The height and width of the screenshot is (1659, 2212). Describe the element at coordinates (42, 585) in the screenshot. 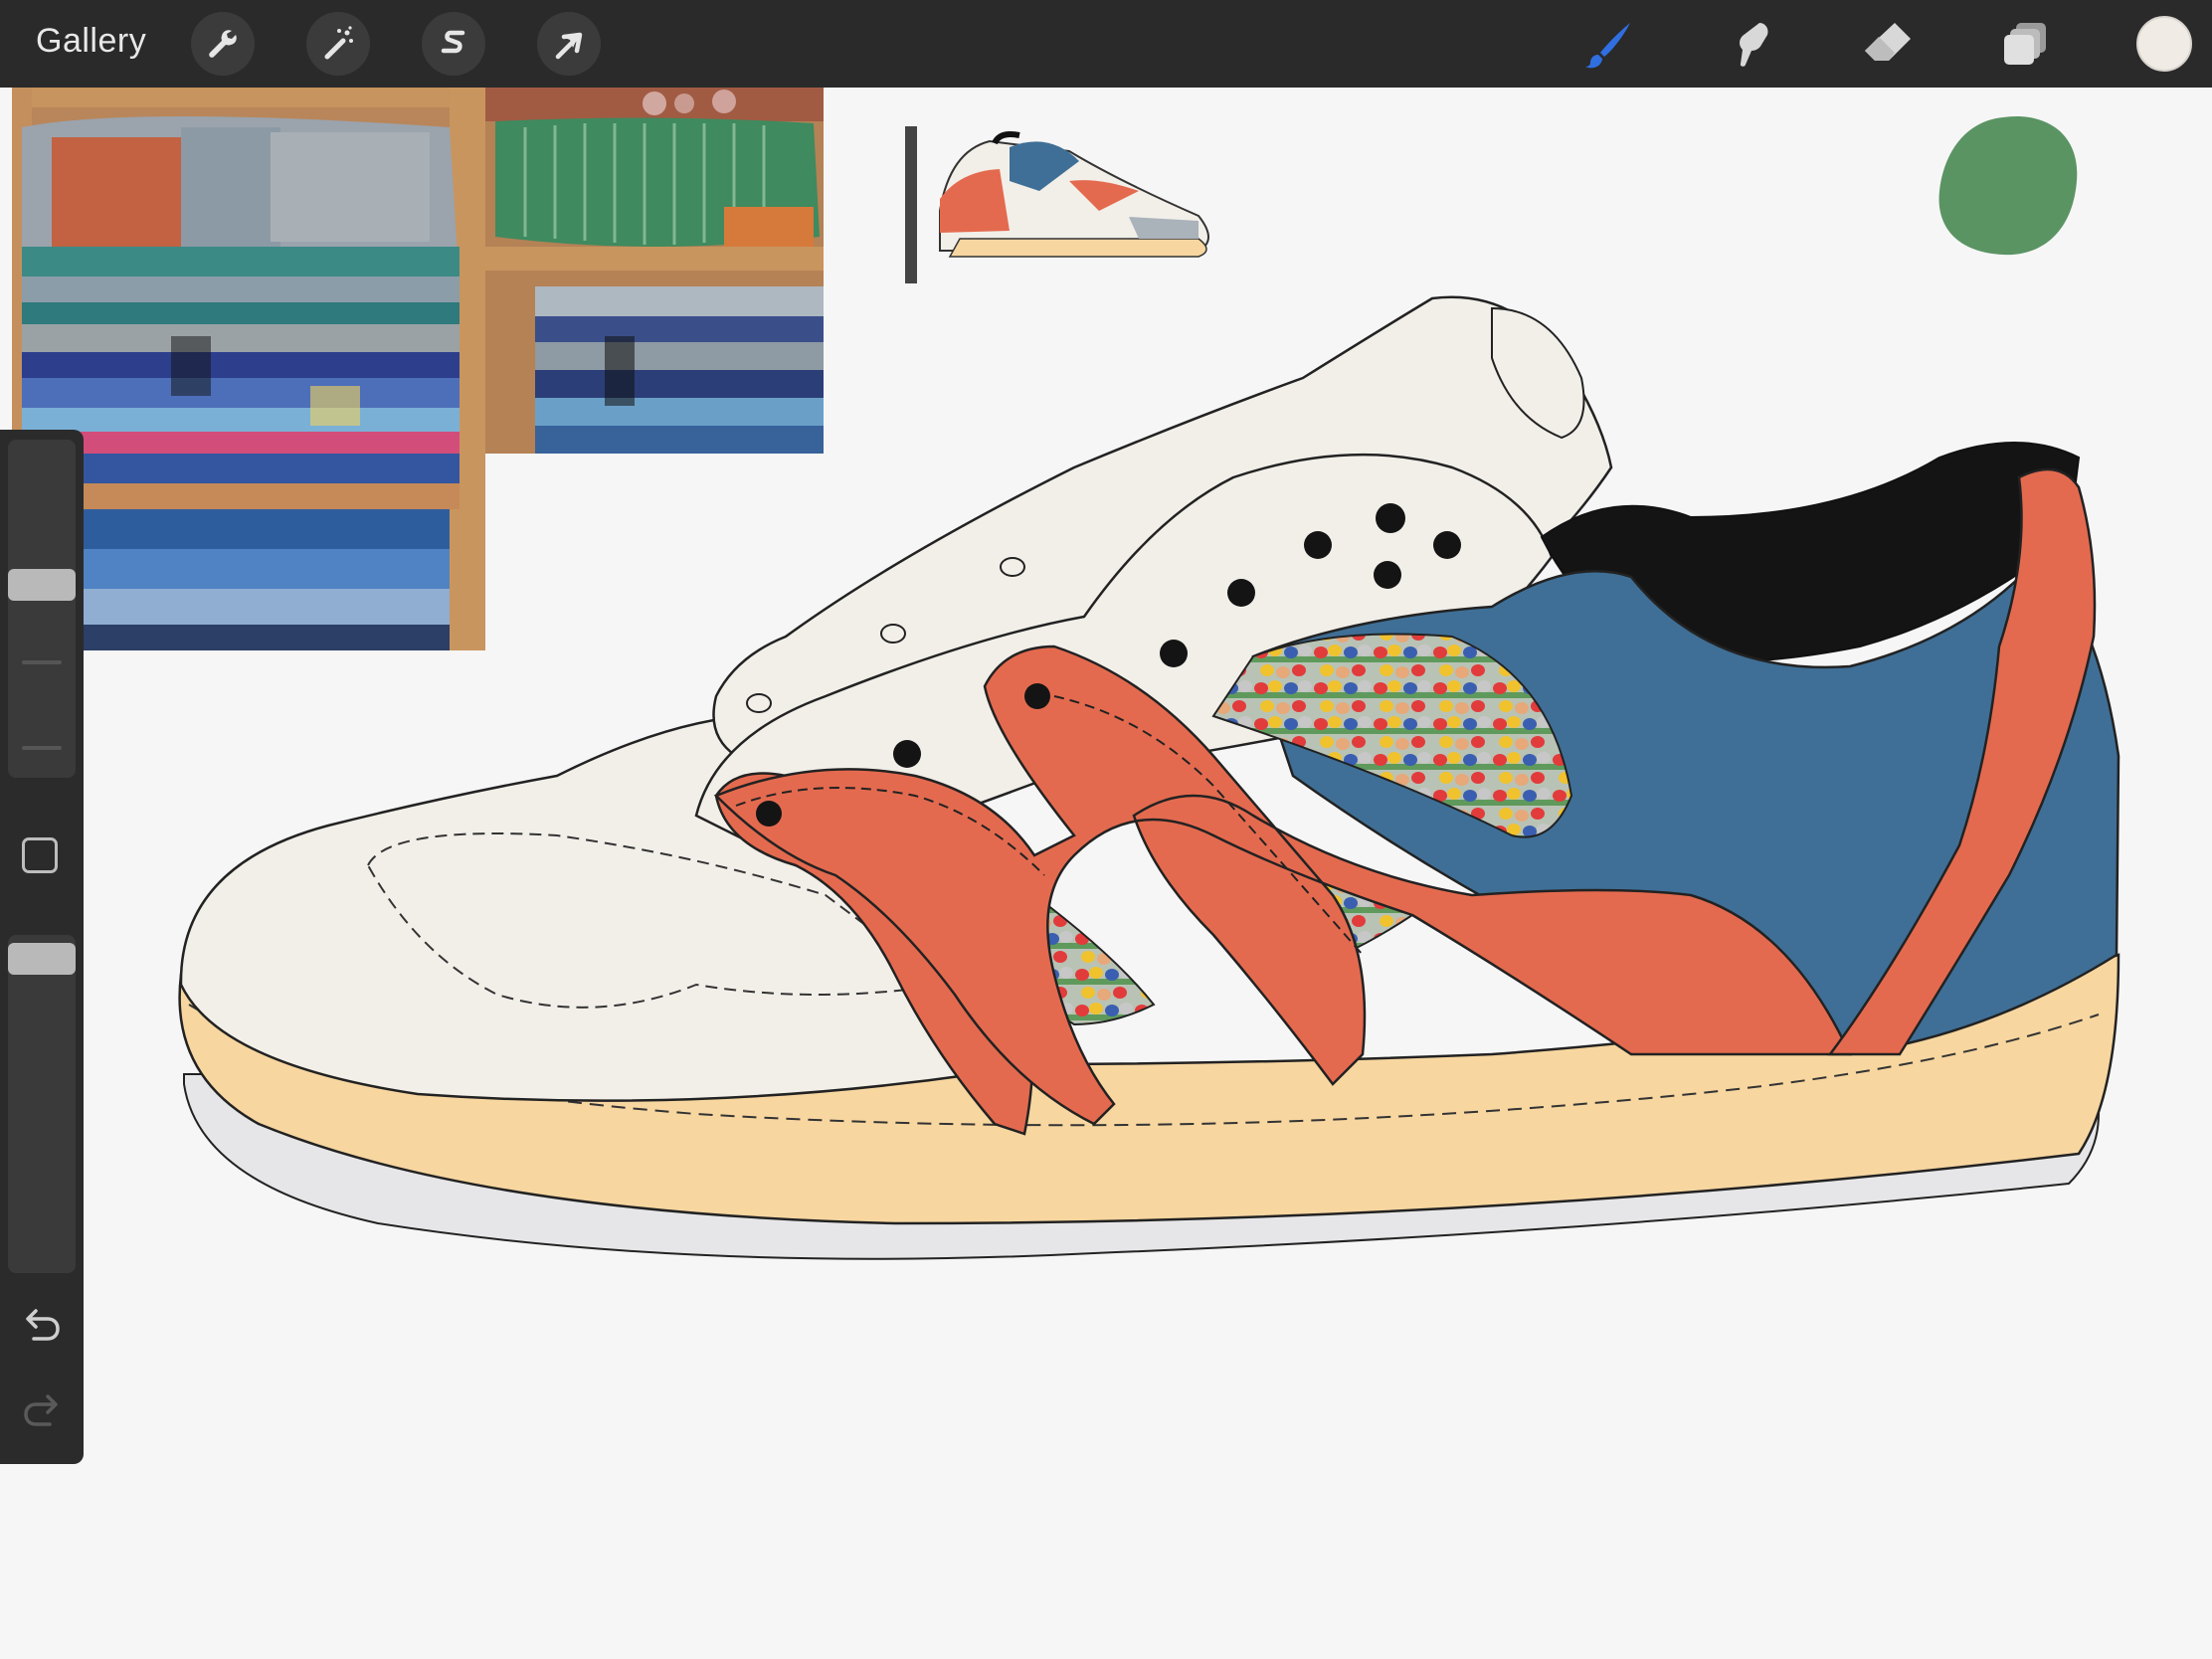

I see `brush-size-thumb` at that location.